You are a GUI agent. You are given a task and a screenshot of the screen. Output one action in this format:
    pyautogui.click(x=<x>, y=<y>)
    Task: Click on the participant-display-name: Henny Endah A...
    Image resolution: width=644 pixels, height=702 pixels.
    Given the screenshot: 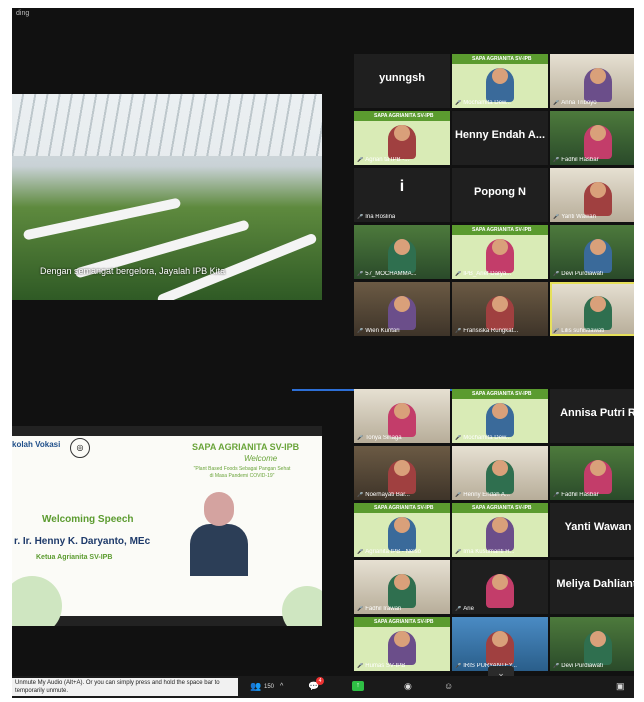 What is the action you would take?
    pyautogui.click(x=500, y=135)
    